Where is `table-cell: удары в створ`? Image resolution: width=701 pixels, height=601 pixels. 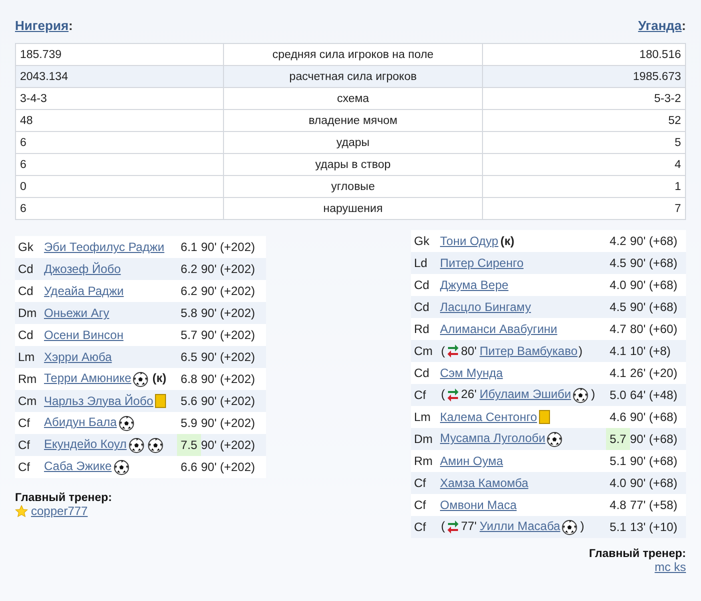 table-cell: удары в створ is located at coordinates (353, 165).